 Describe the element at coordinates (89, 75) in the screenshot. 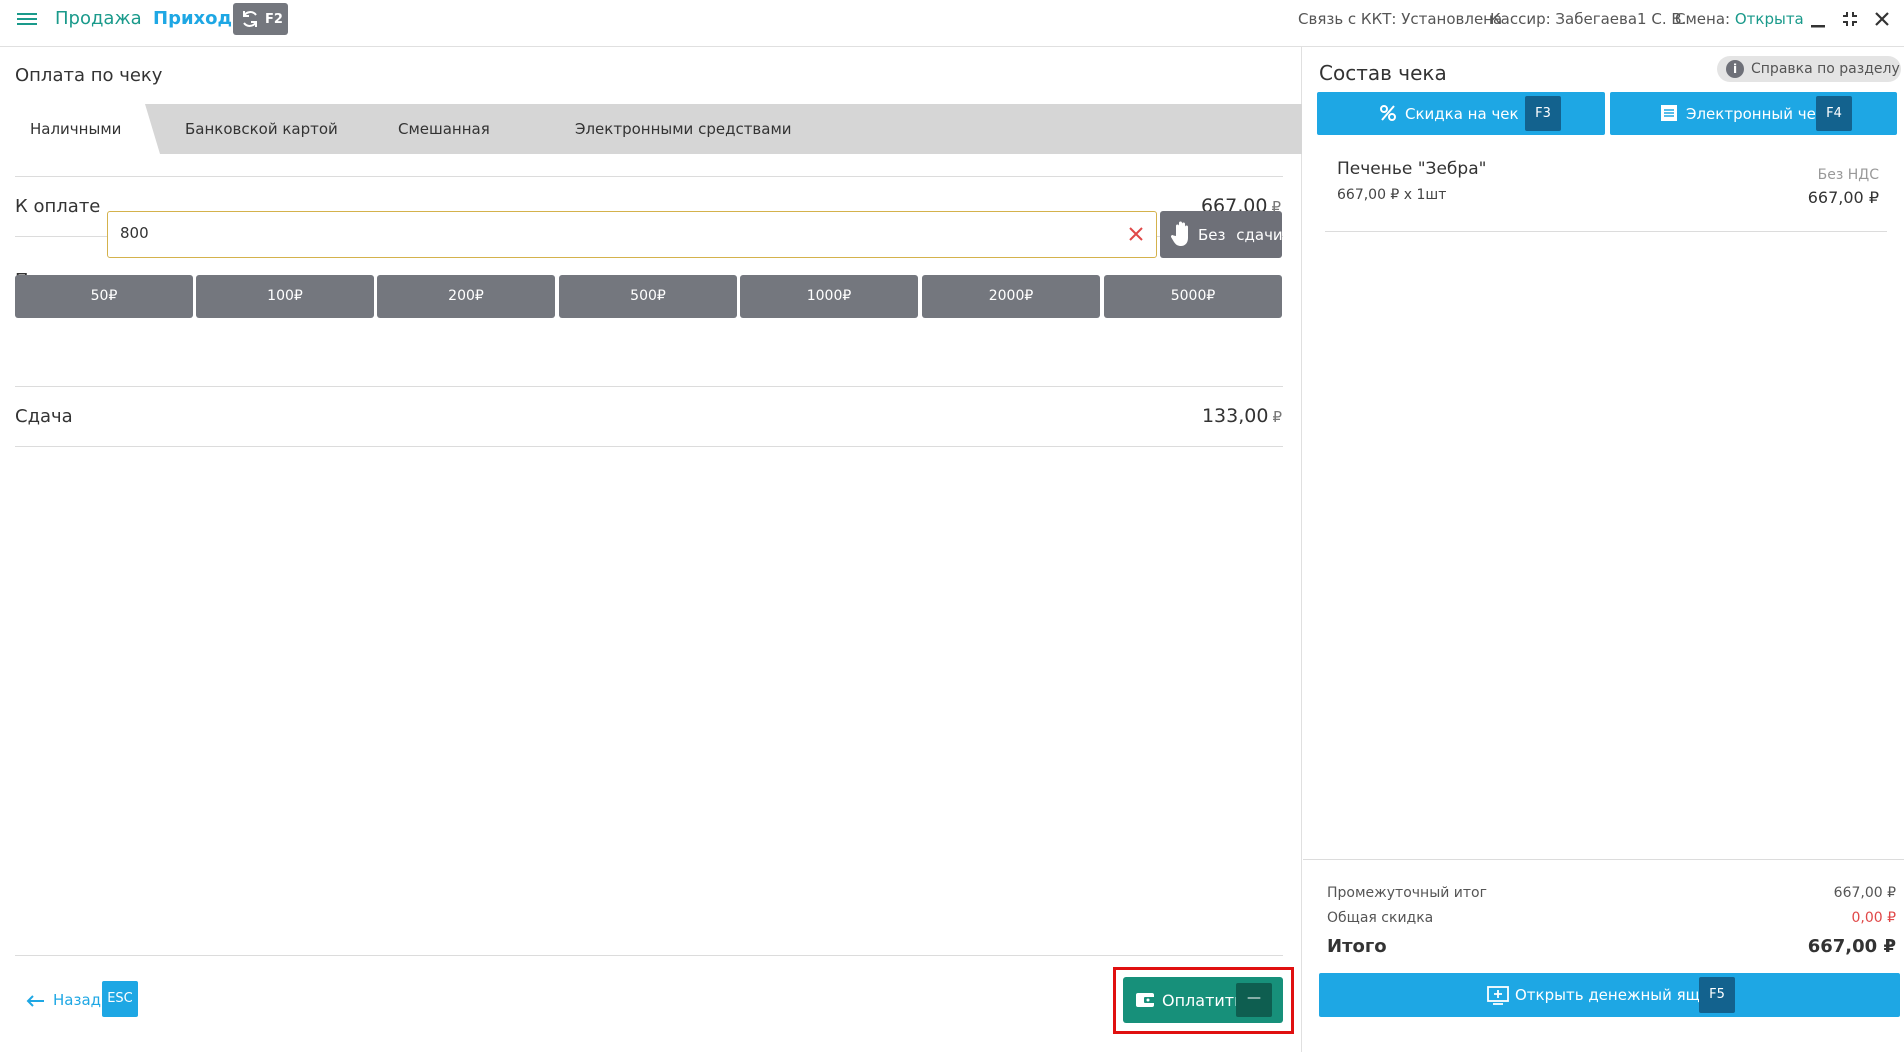

I see `payment-title: Оплата по чеку` at that location.